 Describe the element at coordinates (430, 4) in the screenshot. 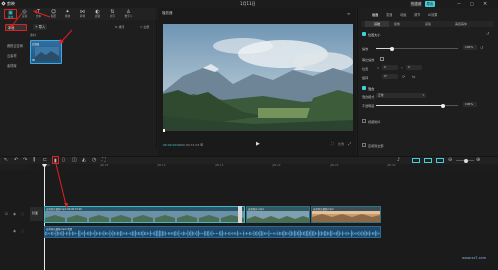

I see `export-button: 导出` at that location.